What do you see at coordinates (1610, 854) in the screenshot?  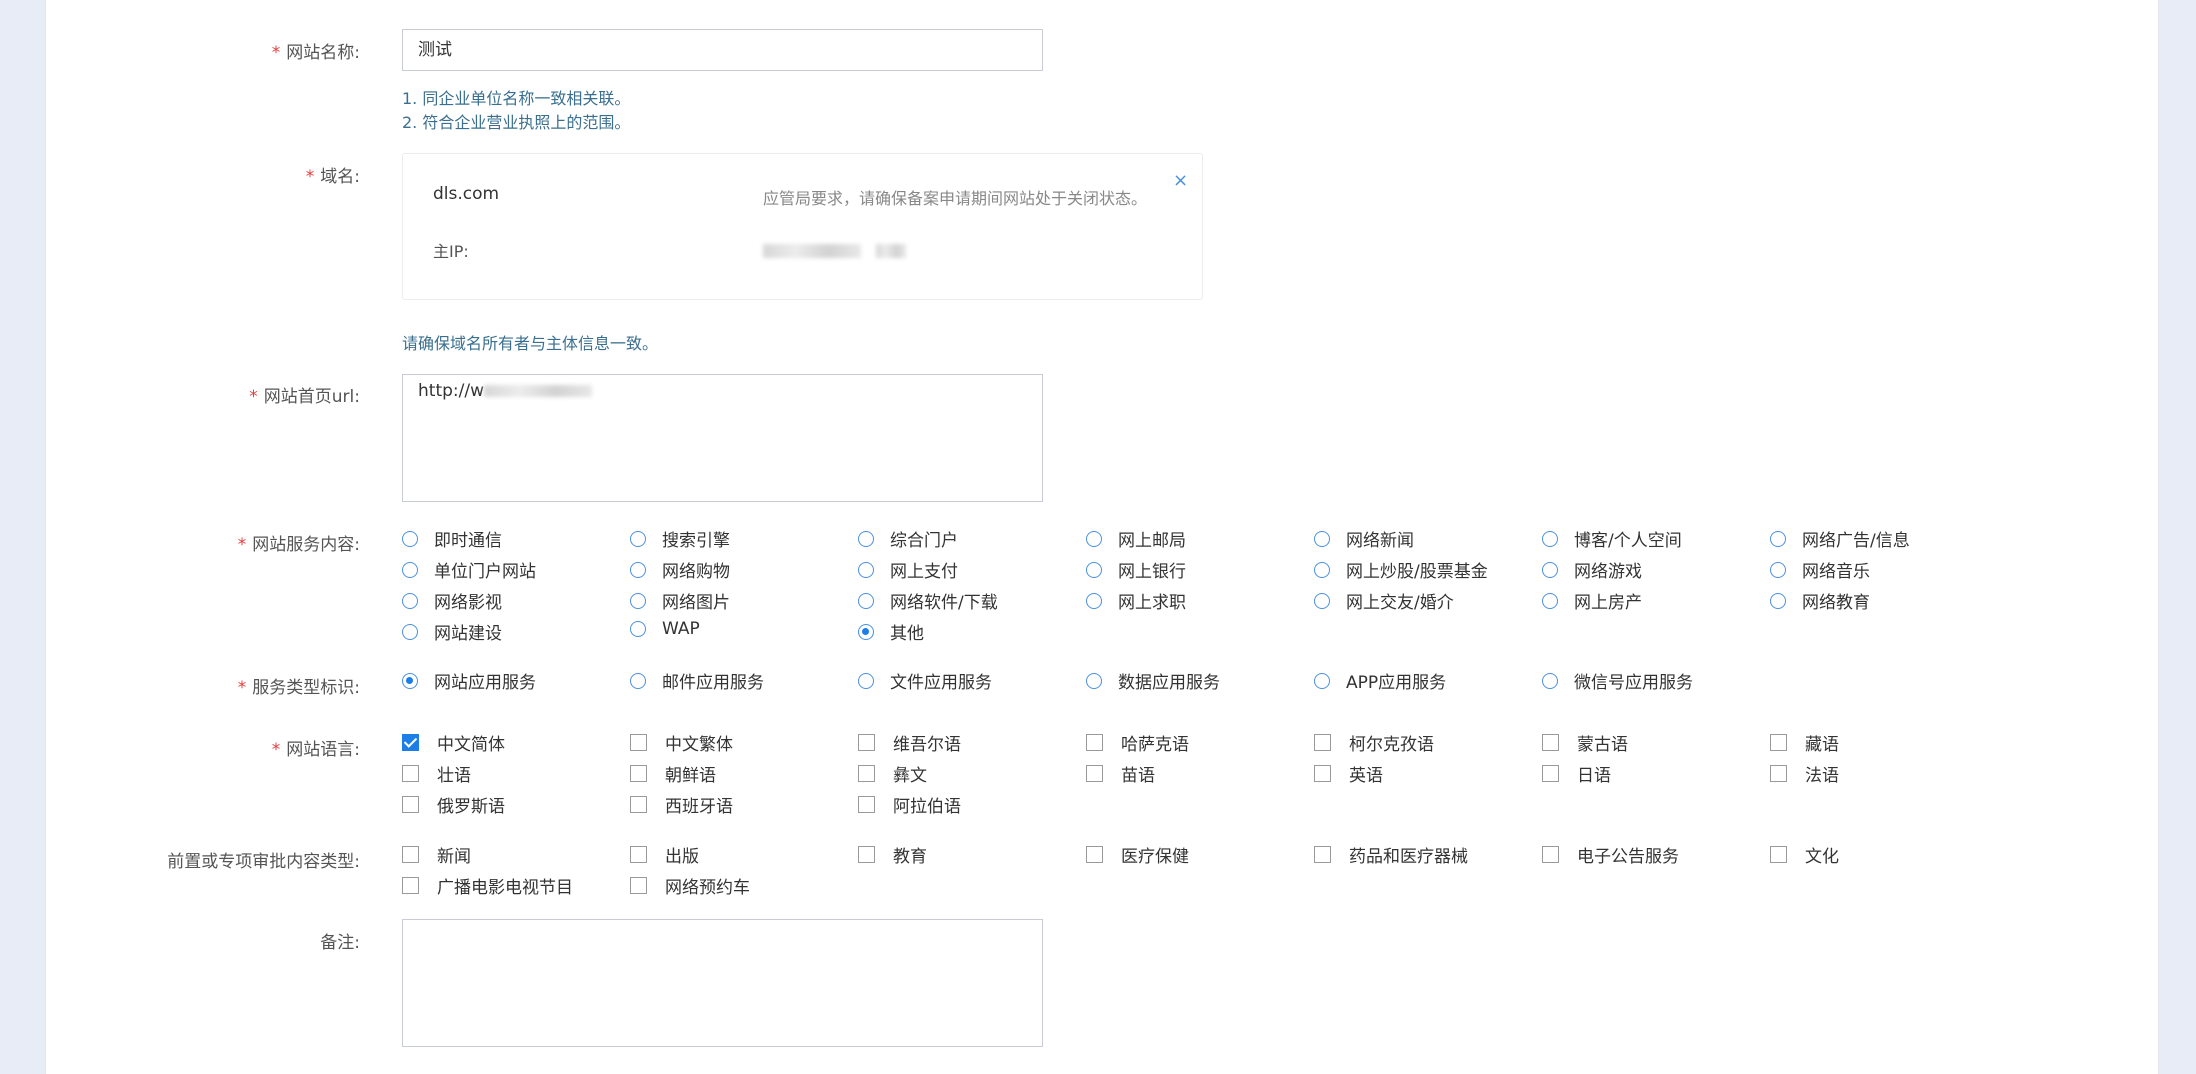 I see `approval-type-option: 电子公告服务` at bounding box center [1610, 854].